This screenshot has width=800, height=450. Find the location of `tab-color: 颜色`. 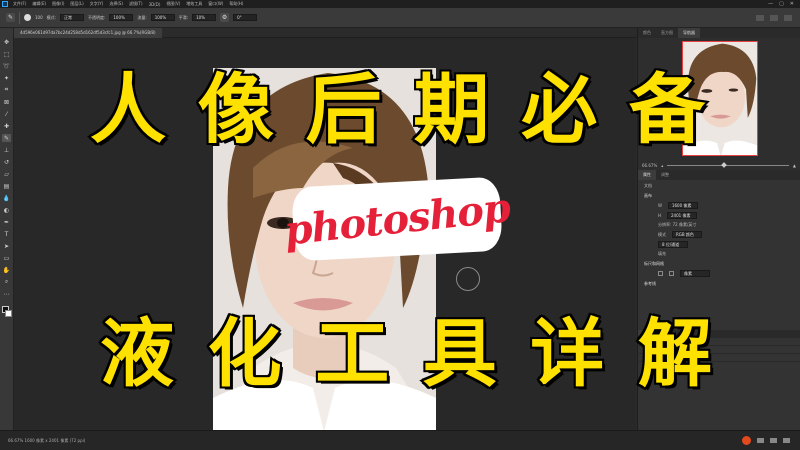

tab-color: 颜色 is located at coordinates (647, 33).